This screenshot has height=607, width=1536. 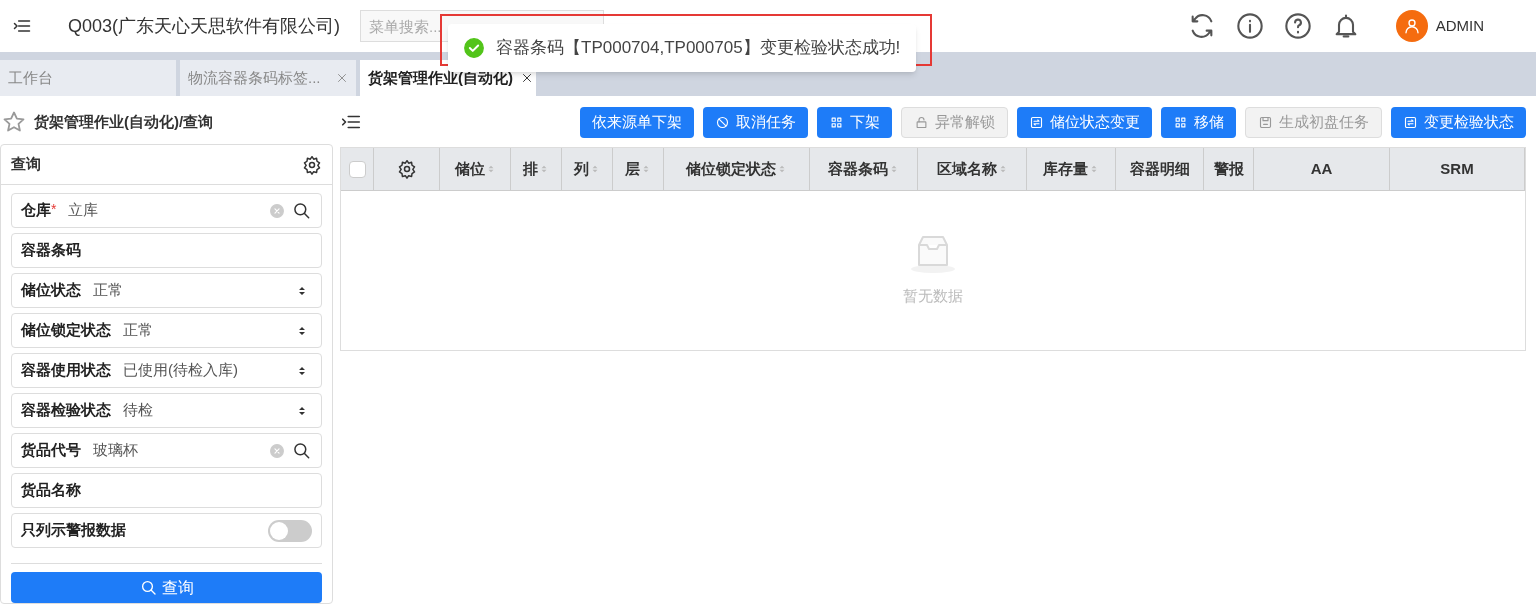 I want to click on field-value: 立库, so click(x=83, y=210).